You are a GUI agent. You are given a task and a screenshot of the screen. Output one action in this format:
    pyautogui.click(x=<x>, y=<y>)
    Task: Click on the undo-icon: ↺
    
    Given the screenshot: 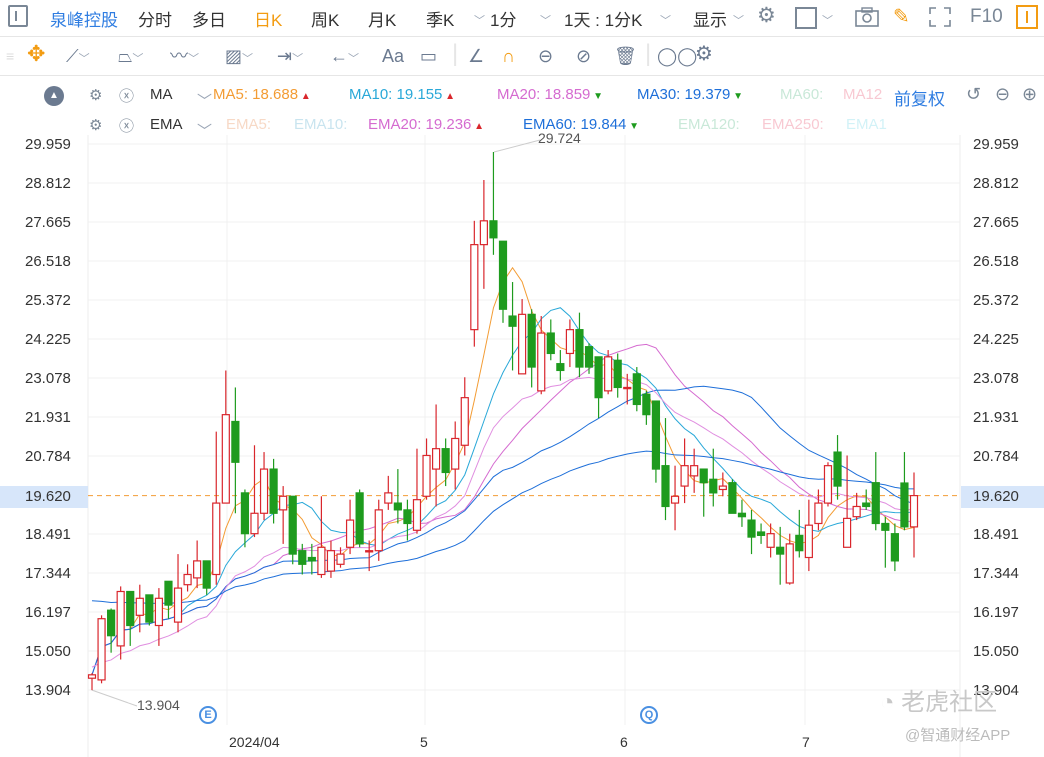 What is the action you would take?
    pyautogui.click(x=973, y=94)
    